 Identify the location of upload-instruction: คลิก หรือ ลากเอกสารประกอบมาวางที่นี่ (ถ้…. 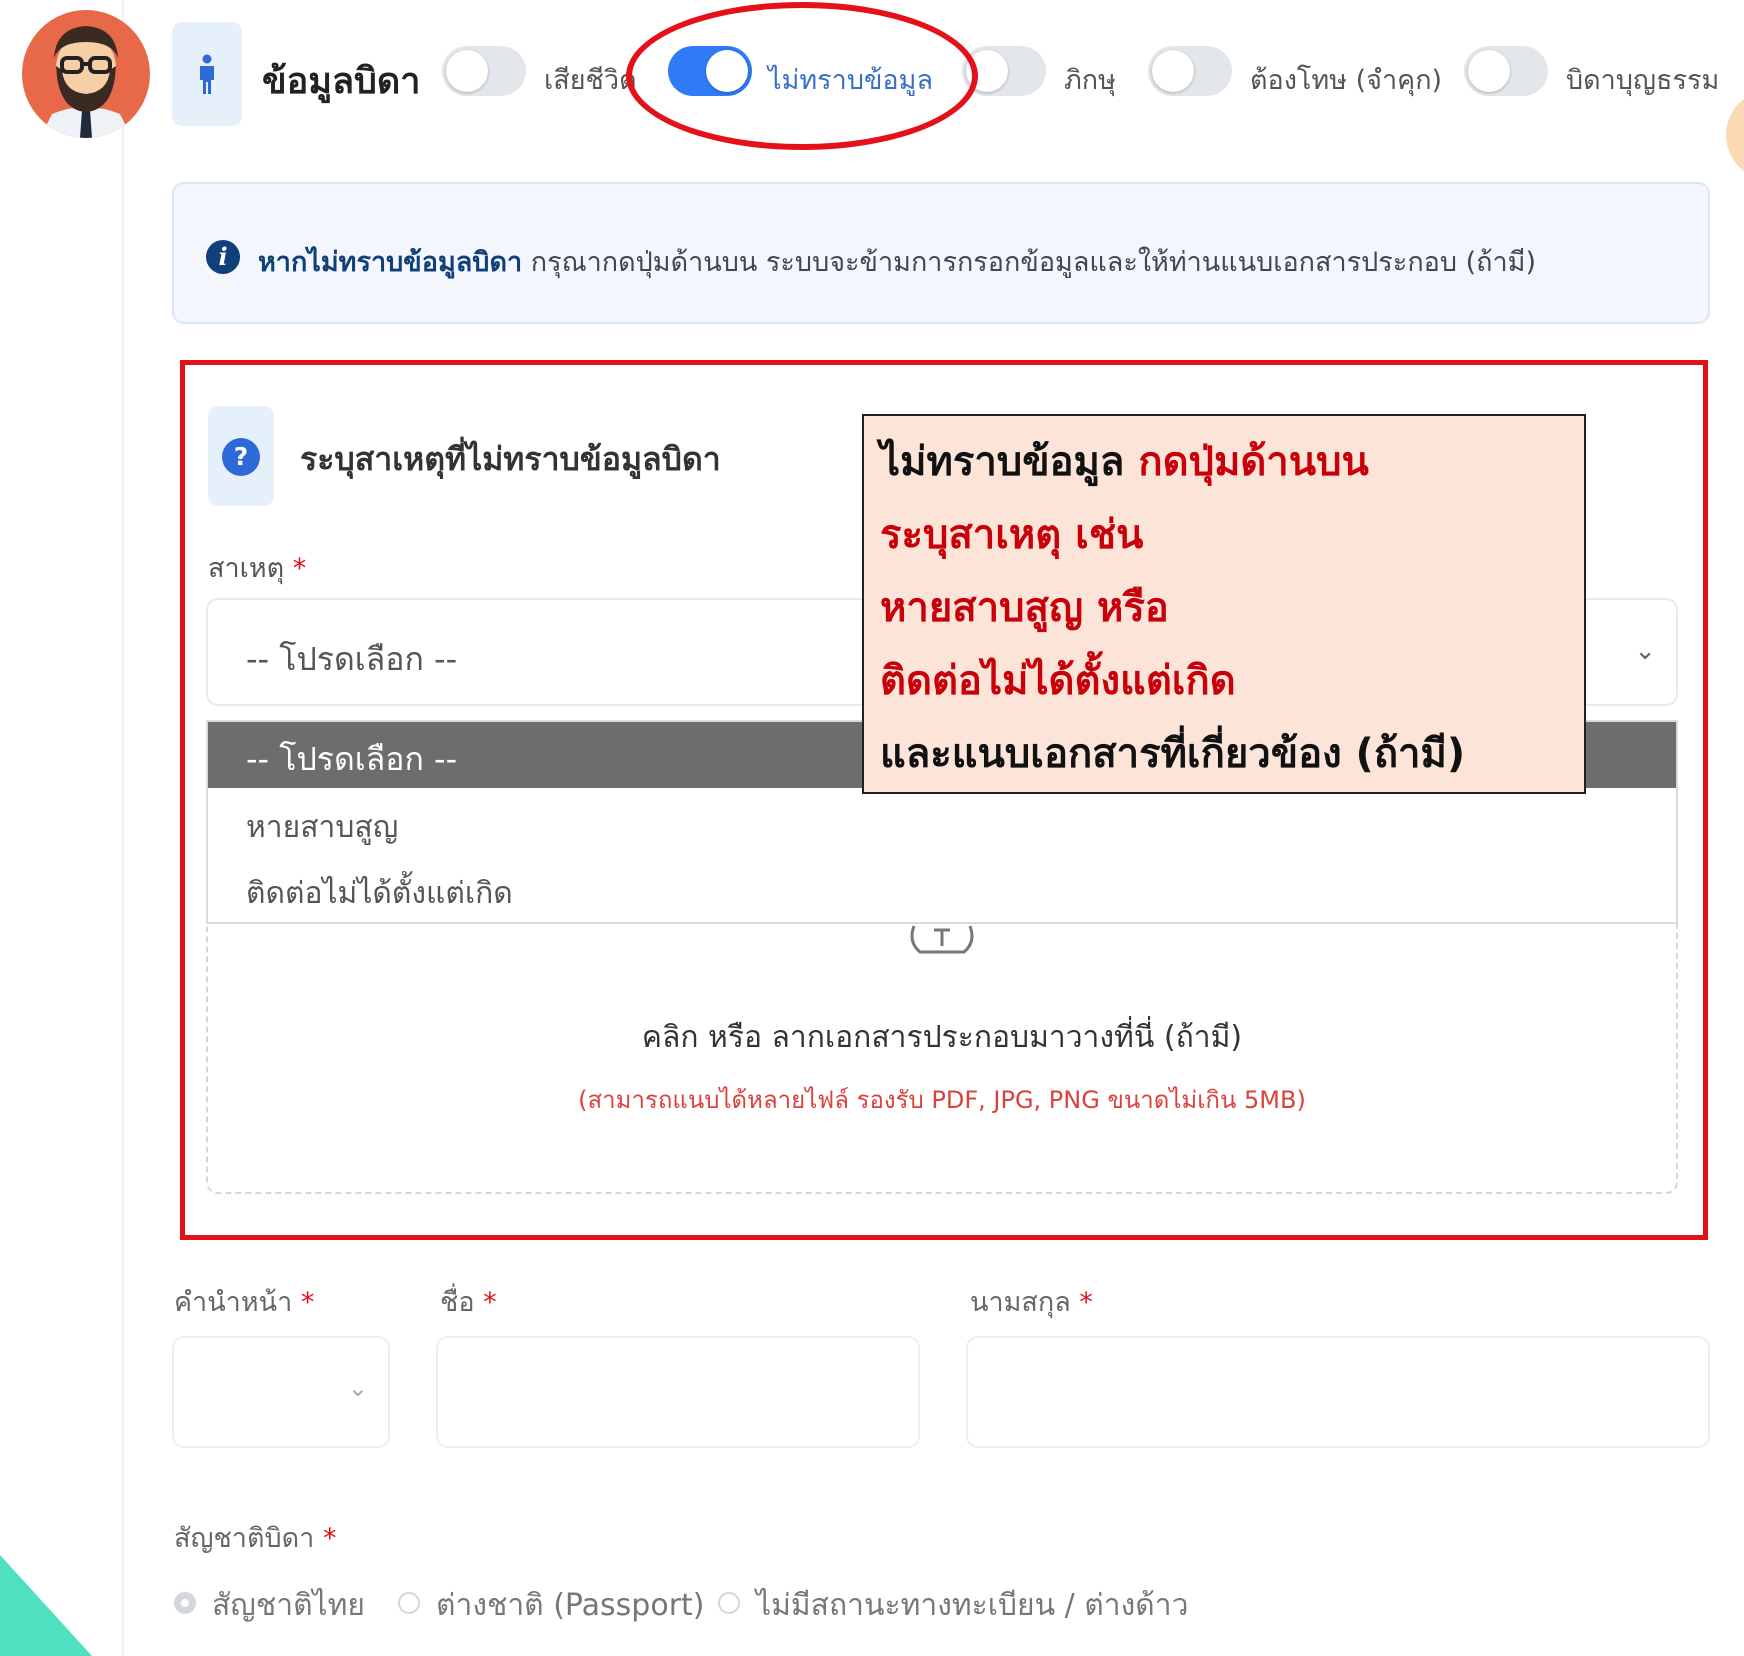
(942, 1037).